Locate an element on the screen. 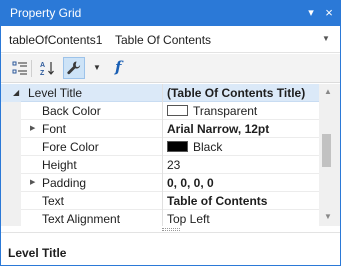 This screenshot has width=341, height=266. category-label: Level Title is located at coordinates (55, 93).